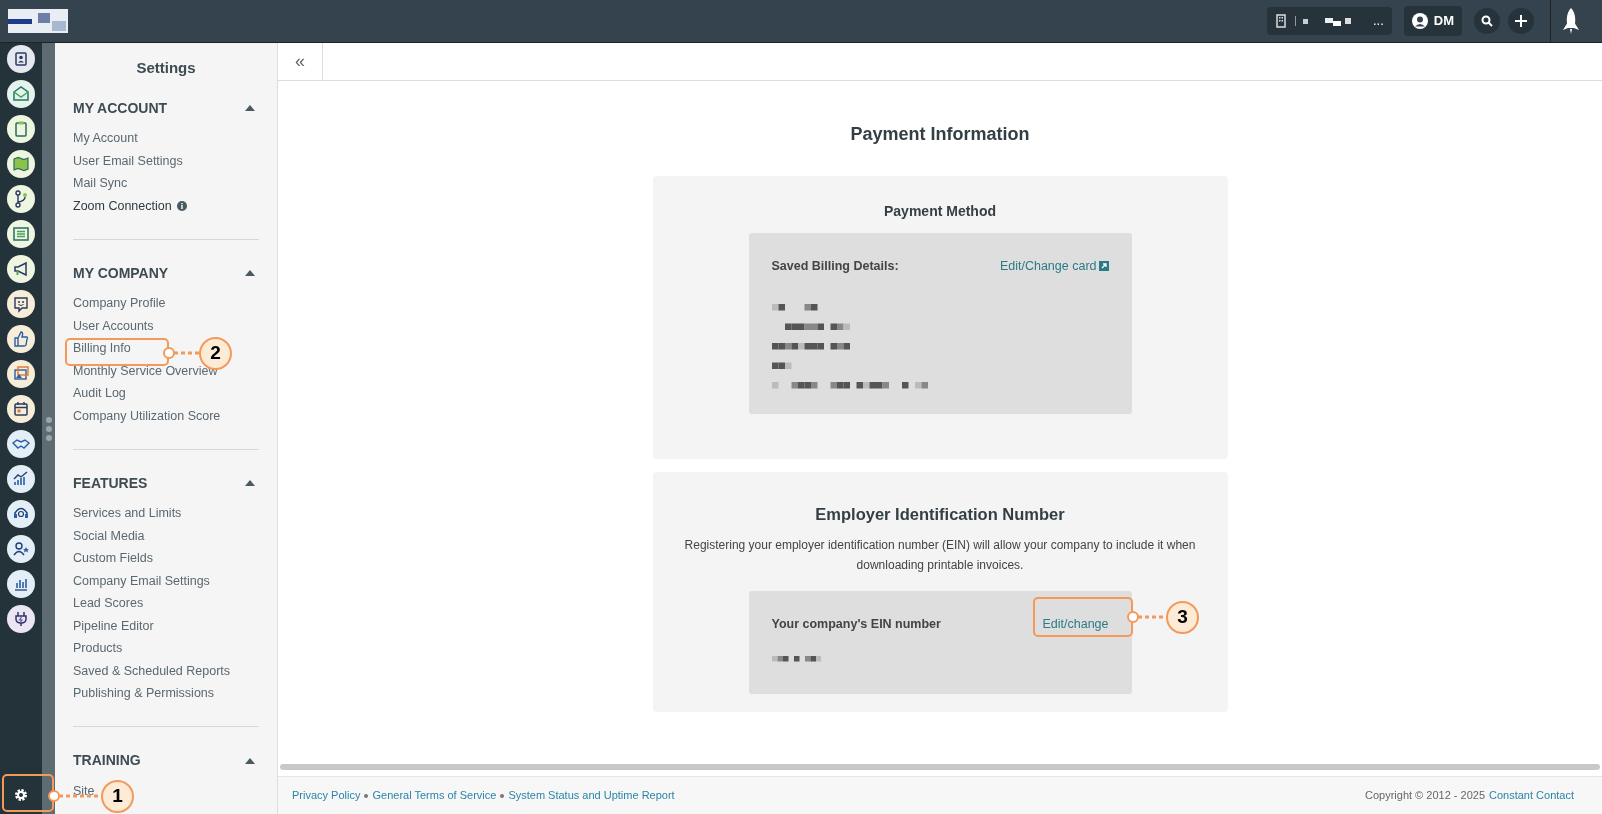  What do you see at coordinates (98, 649) in the screenshot?
I see `sidebar-link: Products` at bounding box center [98, 649].